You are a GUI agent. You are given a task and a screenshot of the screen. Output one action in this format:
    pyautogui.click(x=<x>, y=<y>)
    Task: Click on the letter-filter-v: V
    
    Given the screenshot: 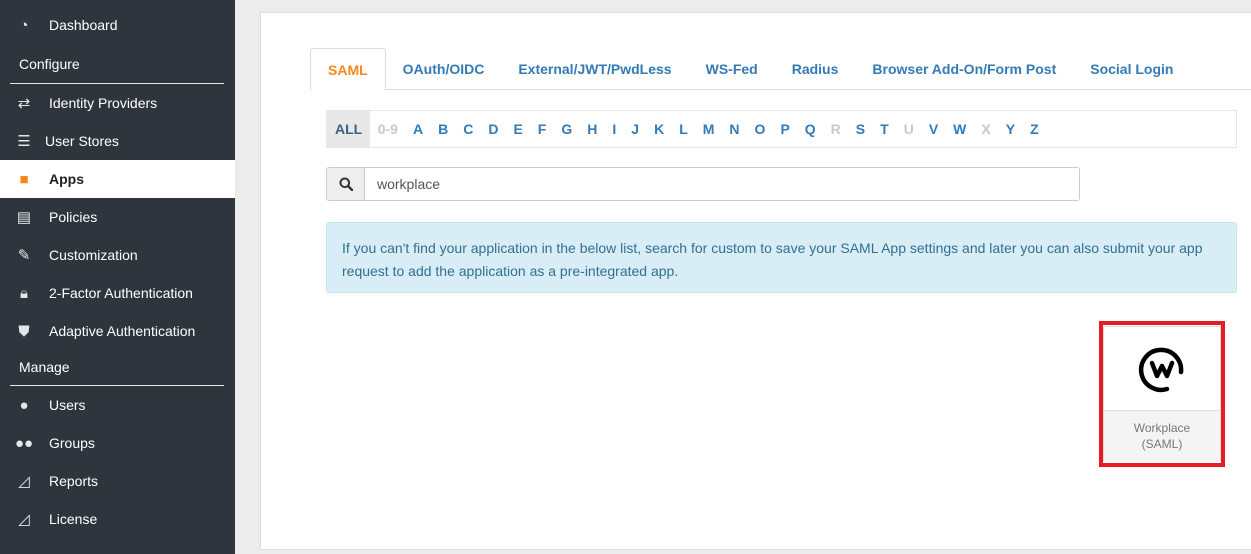 What is the action you would take?
    pyautogui.click(x=933, y=129)
    